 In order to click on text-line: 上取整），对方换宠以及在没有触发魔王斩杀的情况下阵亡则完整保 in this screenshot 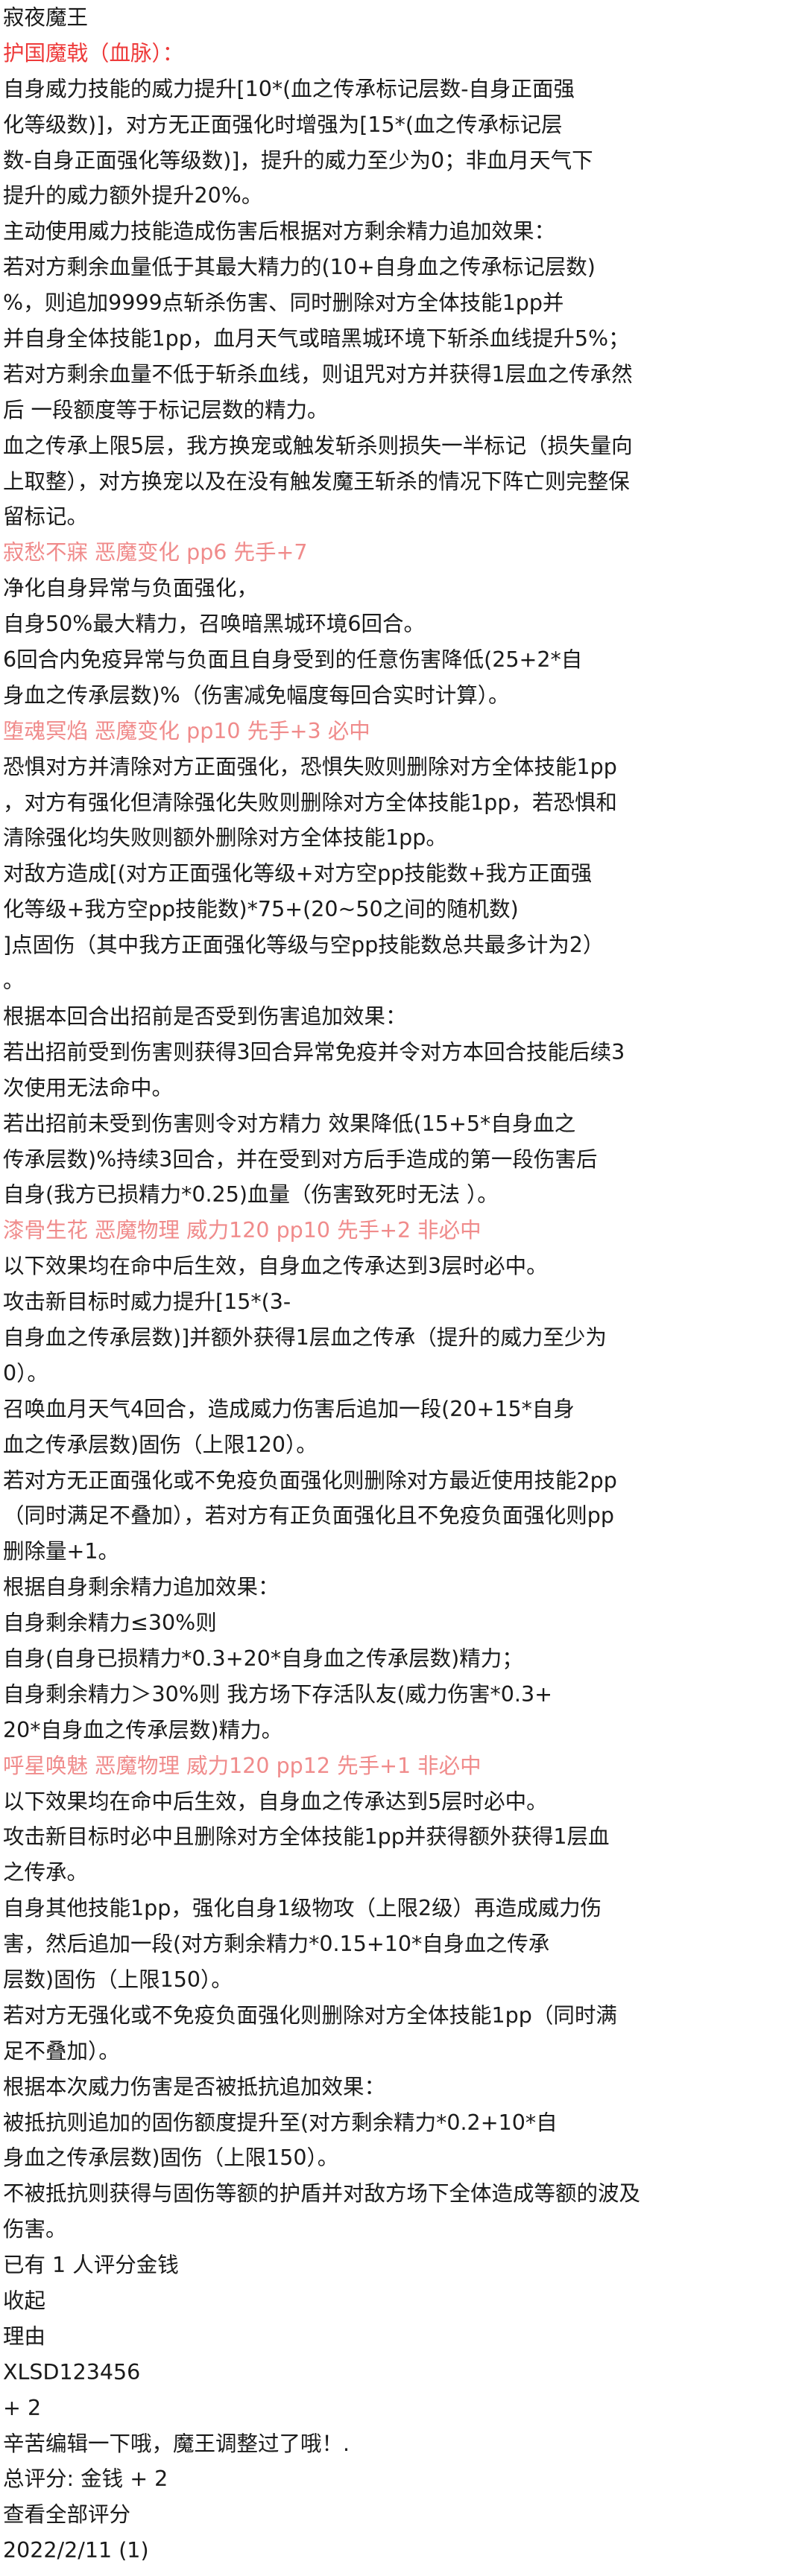, I will do `click(317, 481)`.